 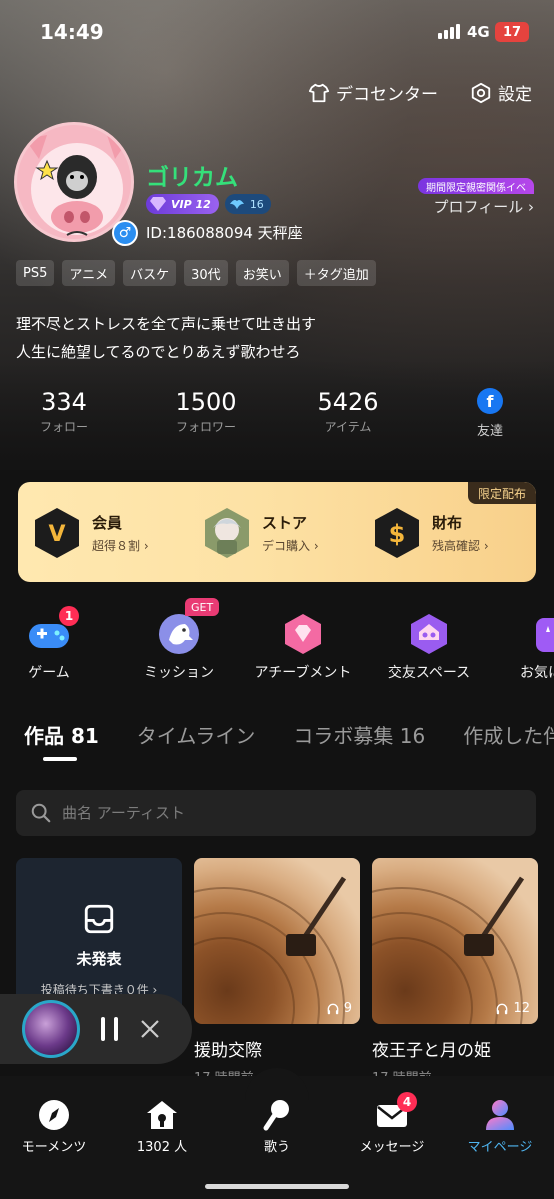 I want to click on house-icon, so click(x=162, y=1115).